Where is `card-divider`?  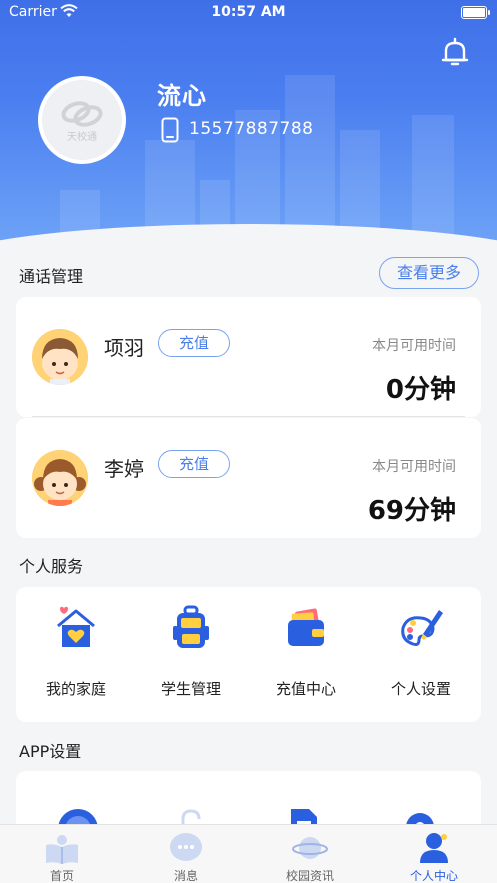
card-divider is located at coordinates (248, 416).